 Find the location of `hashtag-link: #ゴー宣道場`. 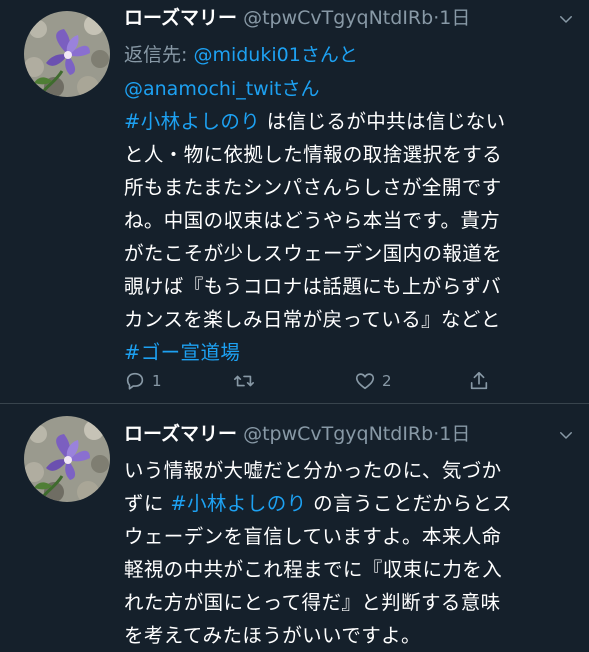

hashtag-link: #ゴー宣道場 is located at coordinates (182, 352).